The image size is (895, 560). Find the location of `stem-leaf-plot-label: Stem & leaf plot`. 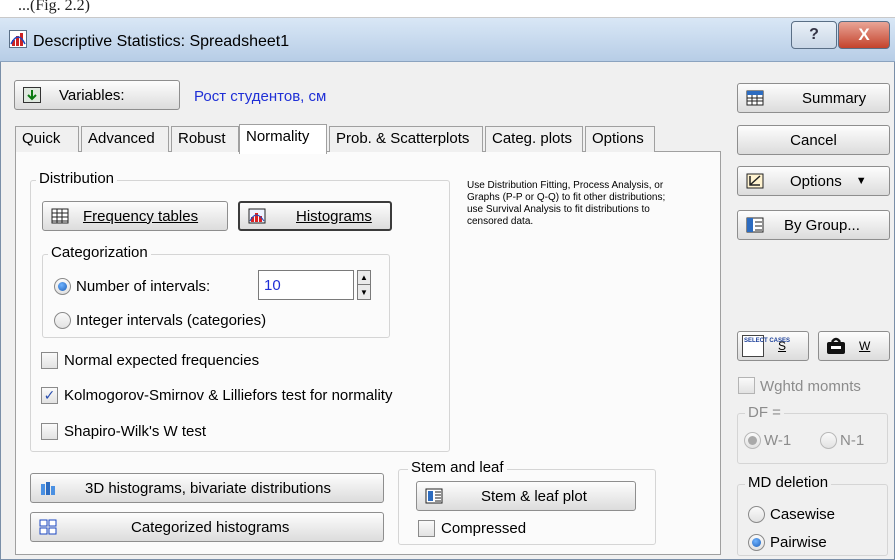

stem-leaf-plot-label: Stem & leaf plot is located at coordinates (534, 496).